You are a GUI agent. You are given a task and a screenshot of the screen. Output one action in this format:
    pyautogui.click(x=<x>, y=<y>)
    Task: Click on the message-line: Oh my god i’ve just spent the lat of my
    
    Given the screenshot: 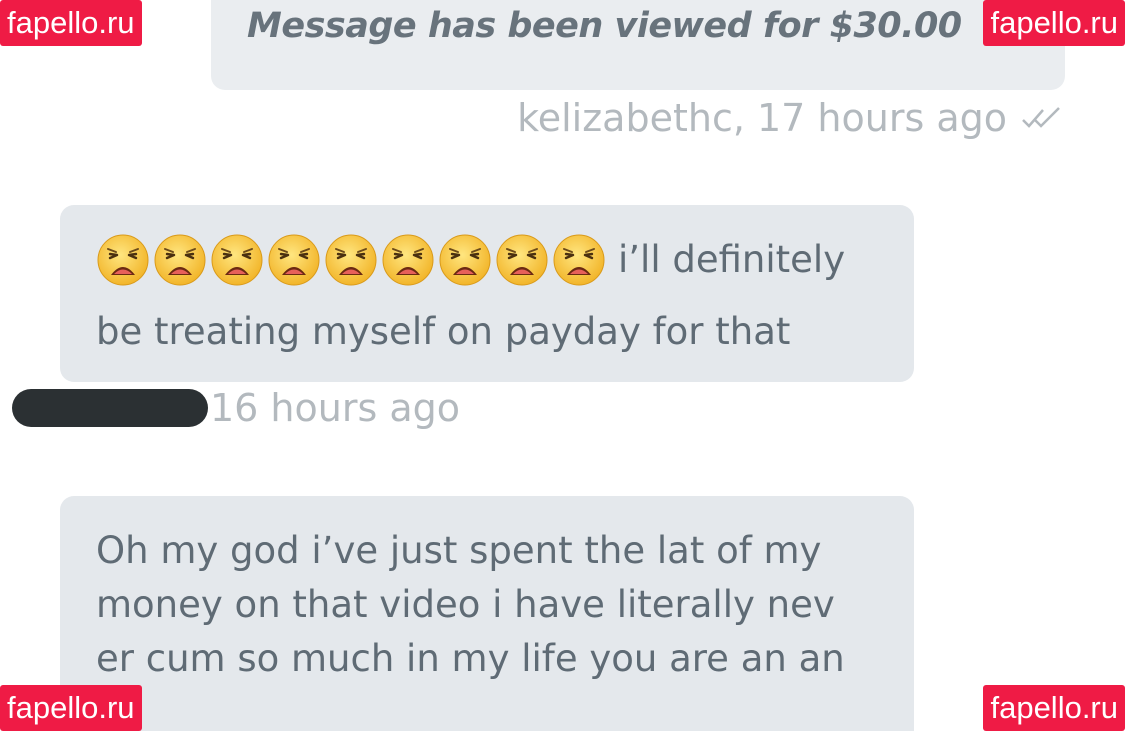 What is the action you would take?
    pyautogui.click(x=459, y=550)
    